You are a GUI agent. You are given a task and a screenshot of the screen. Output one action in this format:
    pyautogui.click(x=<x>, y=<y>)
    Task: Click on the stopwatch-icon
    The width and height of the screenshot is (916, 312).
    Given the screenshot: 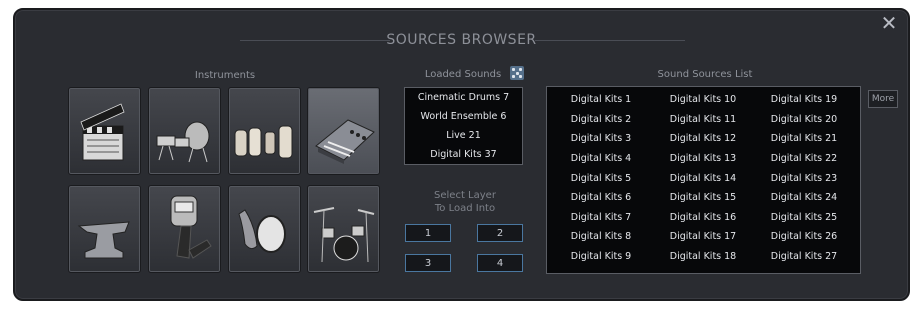 What is the action you would take?
    pyautogui.click(x=184, y=229)
    